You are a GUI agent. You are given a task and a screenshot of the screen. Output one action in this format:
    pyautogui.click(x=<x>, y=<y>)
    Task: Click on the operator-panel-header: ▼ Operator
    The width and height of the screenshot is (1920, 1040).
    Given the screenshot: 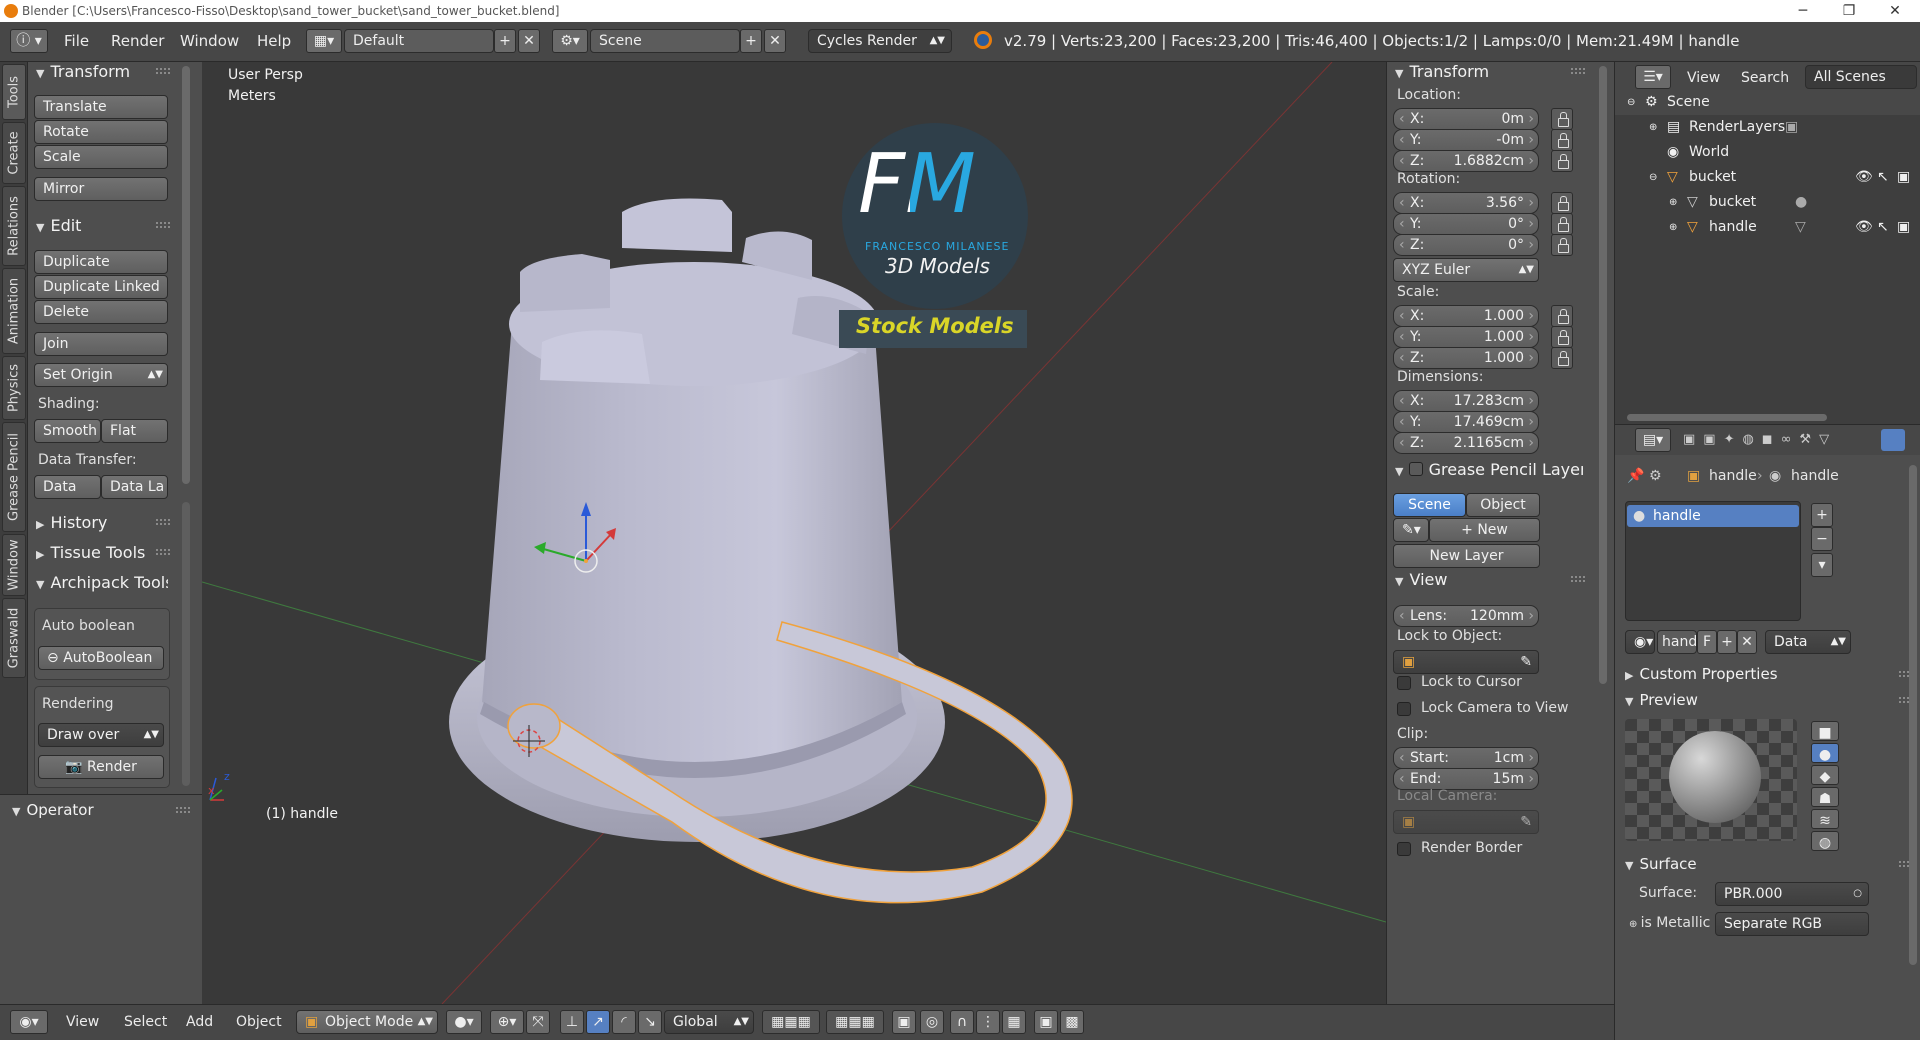 What is the action you would take?
    pyautogui.click(x=53, y=810)
    